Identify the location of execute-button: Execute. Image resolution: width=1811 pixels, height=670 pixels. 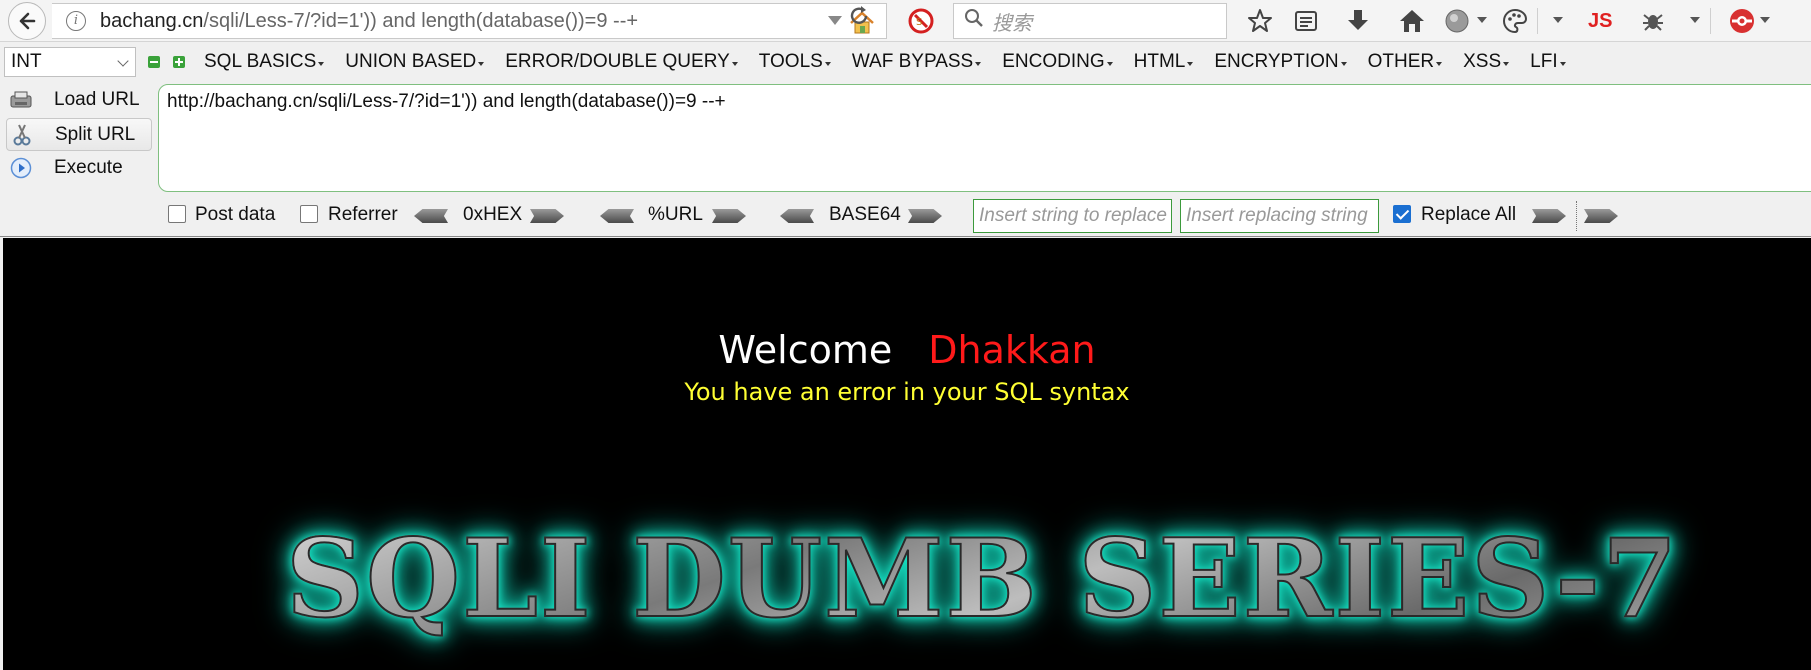
(79, 167).